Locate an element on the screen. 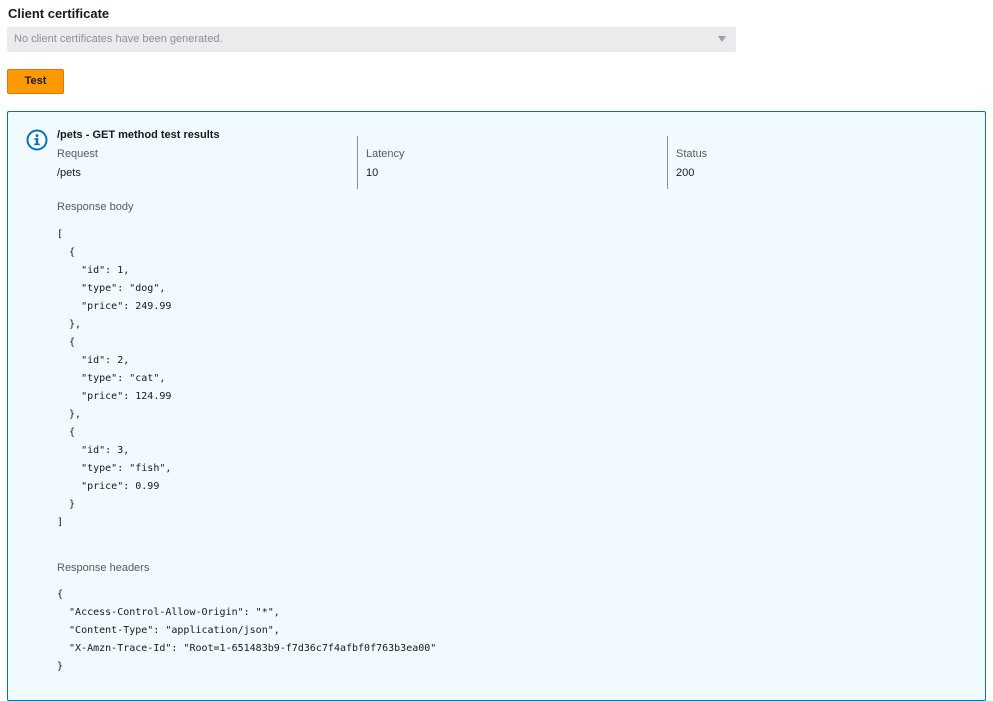  code-line: "id": 3, is located at coordinates (93, 450).